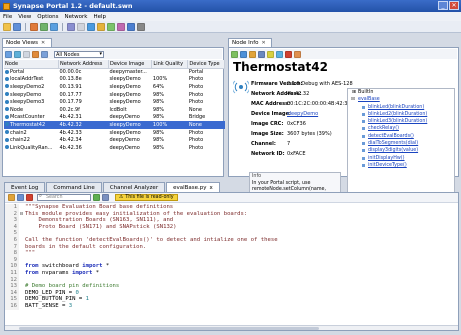 The image size is (461, 335). What do you see at coordinates (101, 26) in the screenshot?
I see `folder-icon` at bounding box center [101, 26].